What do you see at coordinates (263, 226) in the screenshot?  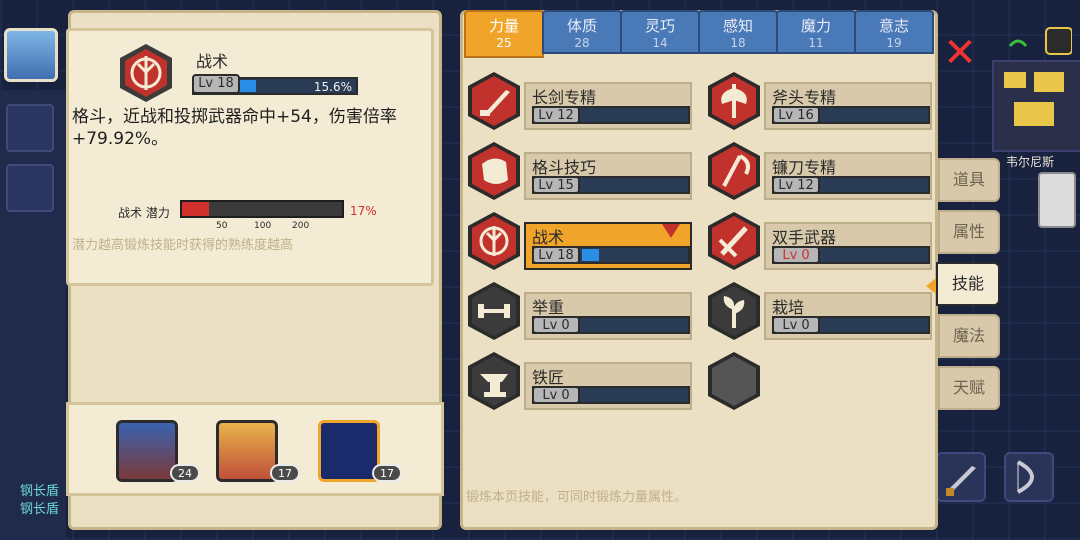 I see `potential-tick: 100` at bounding box center [263, 226].